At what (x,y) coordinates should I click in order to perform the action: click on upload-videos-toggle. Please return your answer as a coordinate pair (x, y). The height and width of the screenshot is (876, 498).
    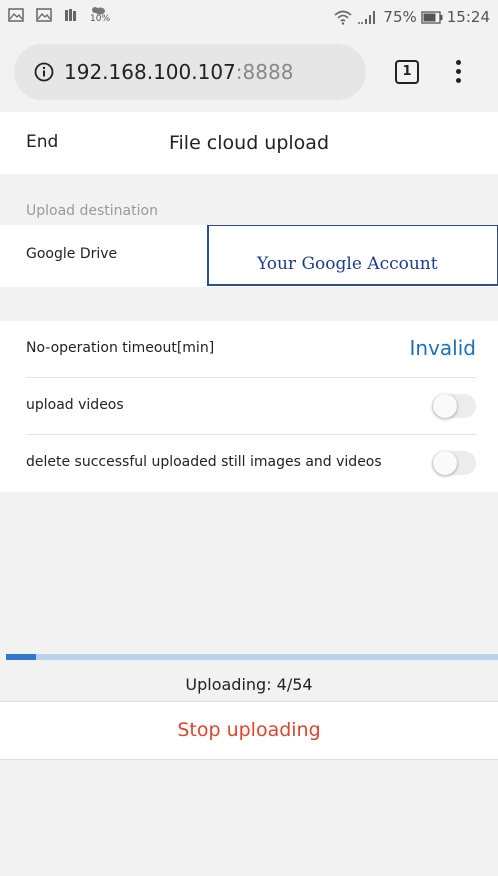
    Looking at the image, I should click on (454, 406).